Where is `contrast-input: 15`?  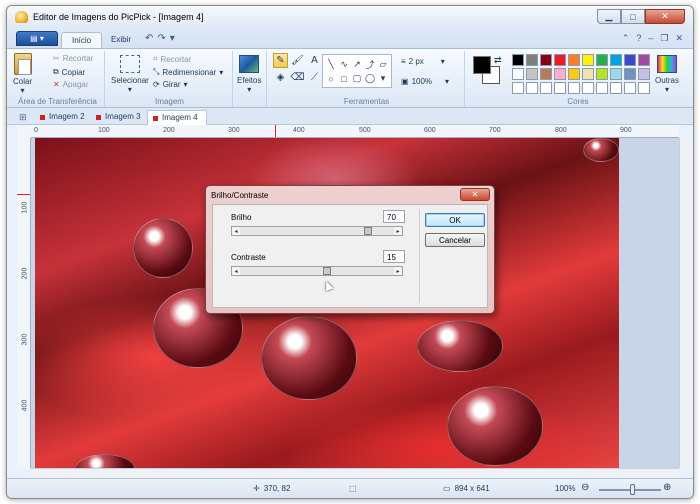 contrast-input: 15 is located at coordinates (394, 256).